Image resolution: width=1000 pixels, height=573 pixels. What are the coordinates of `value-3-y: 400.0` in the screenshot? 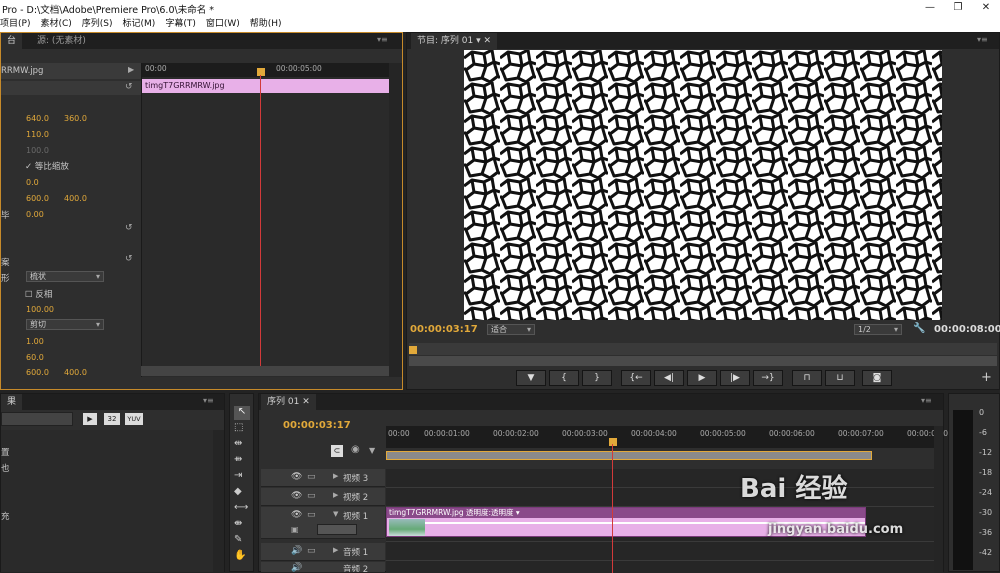 It's located at (75, 372).